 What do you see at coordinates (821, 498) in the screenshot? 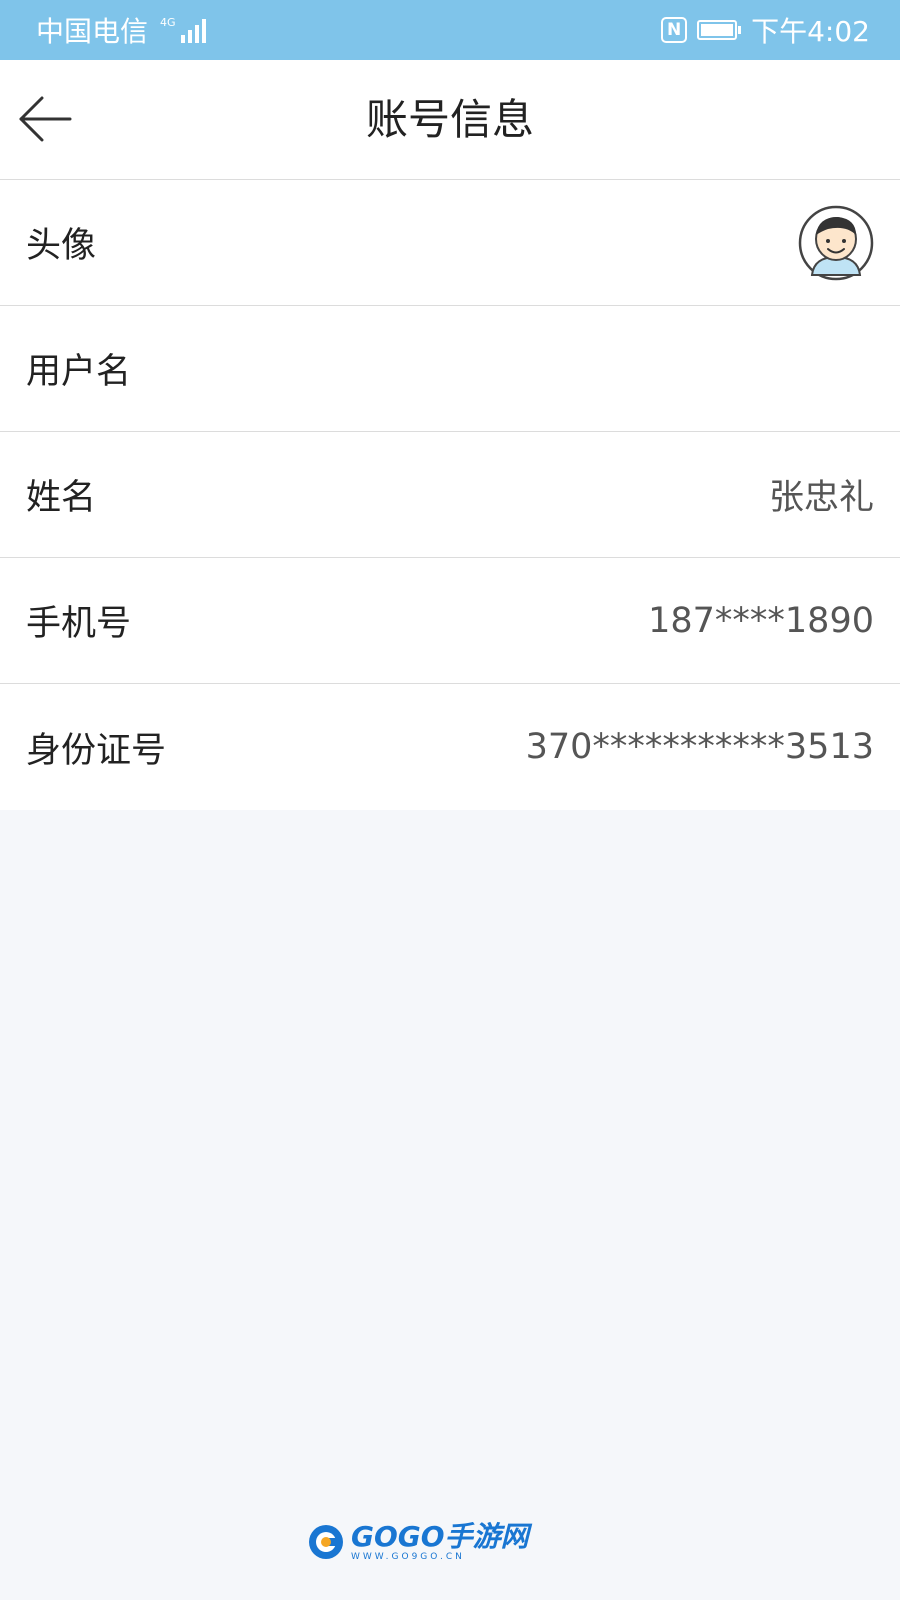
I see `name-value: 张忠礼` at bounding box center [821, 498].